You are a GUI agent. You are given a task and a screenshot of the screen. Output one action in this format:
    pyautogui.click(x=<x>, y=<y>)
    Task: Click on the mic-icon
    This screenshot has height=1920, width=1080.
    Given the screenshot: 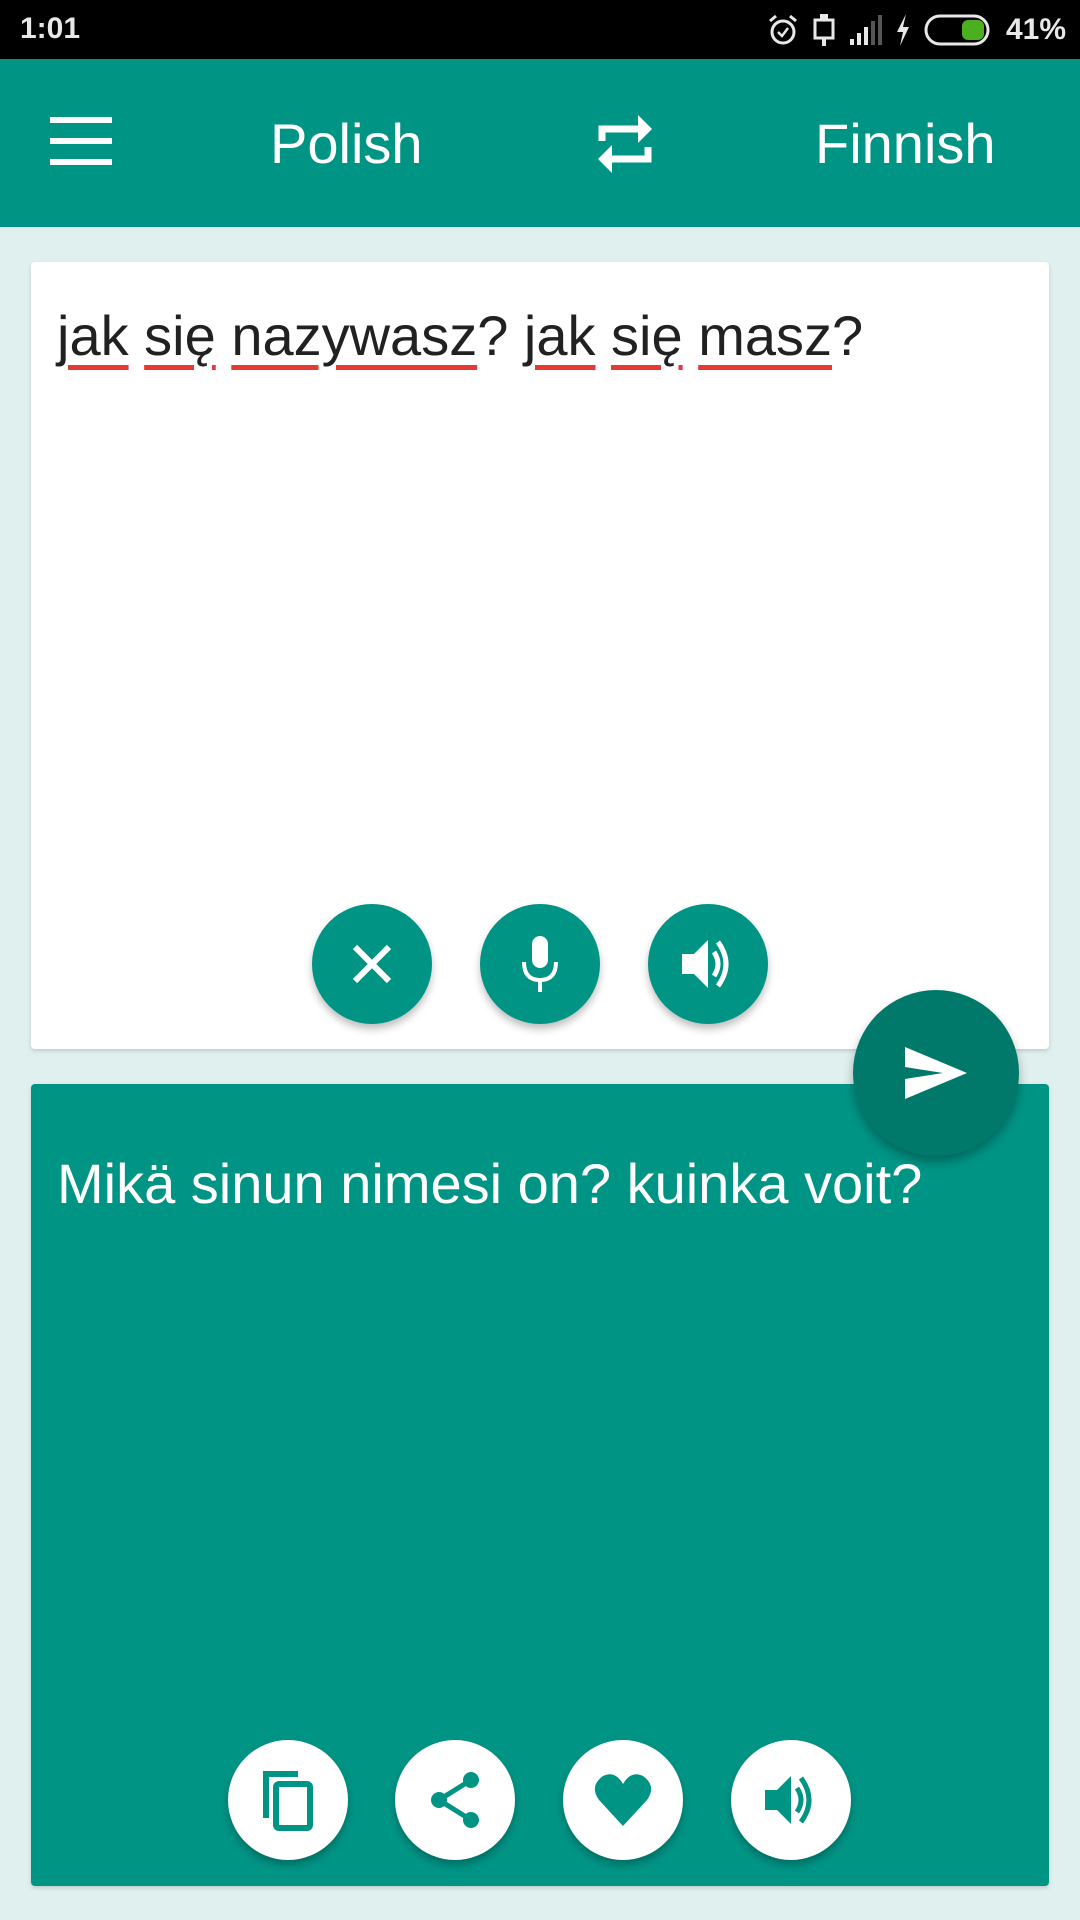 What is the action you would take?
    pyautogui.click(x=540, y=964)
    